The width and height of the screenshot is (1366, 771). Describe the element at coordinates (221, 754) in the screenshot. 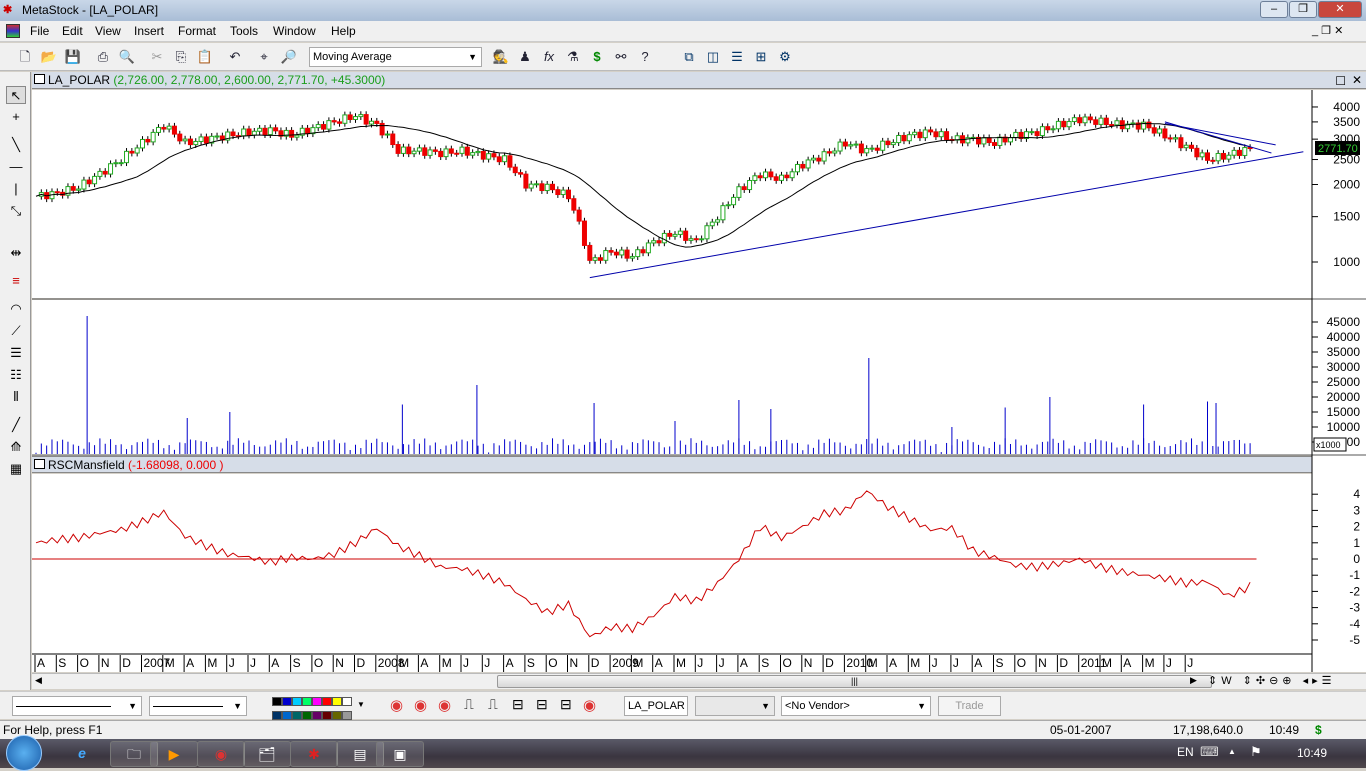

I see `chrome-taskbar-icon: ◉` at that location.